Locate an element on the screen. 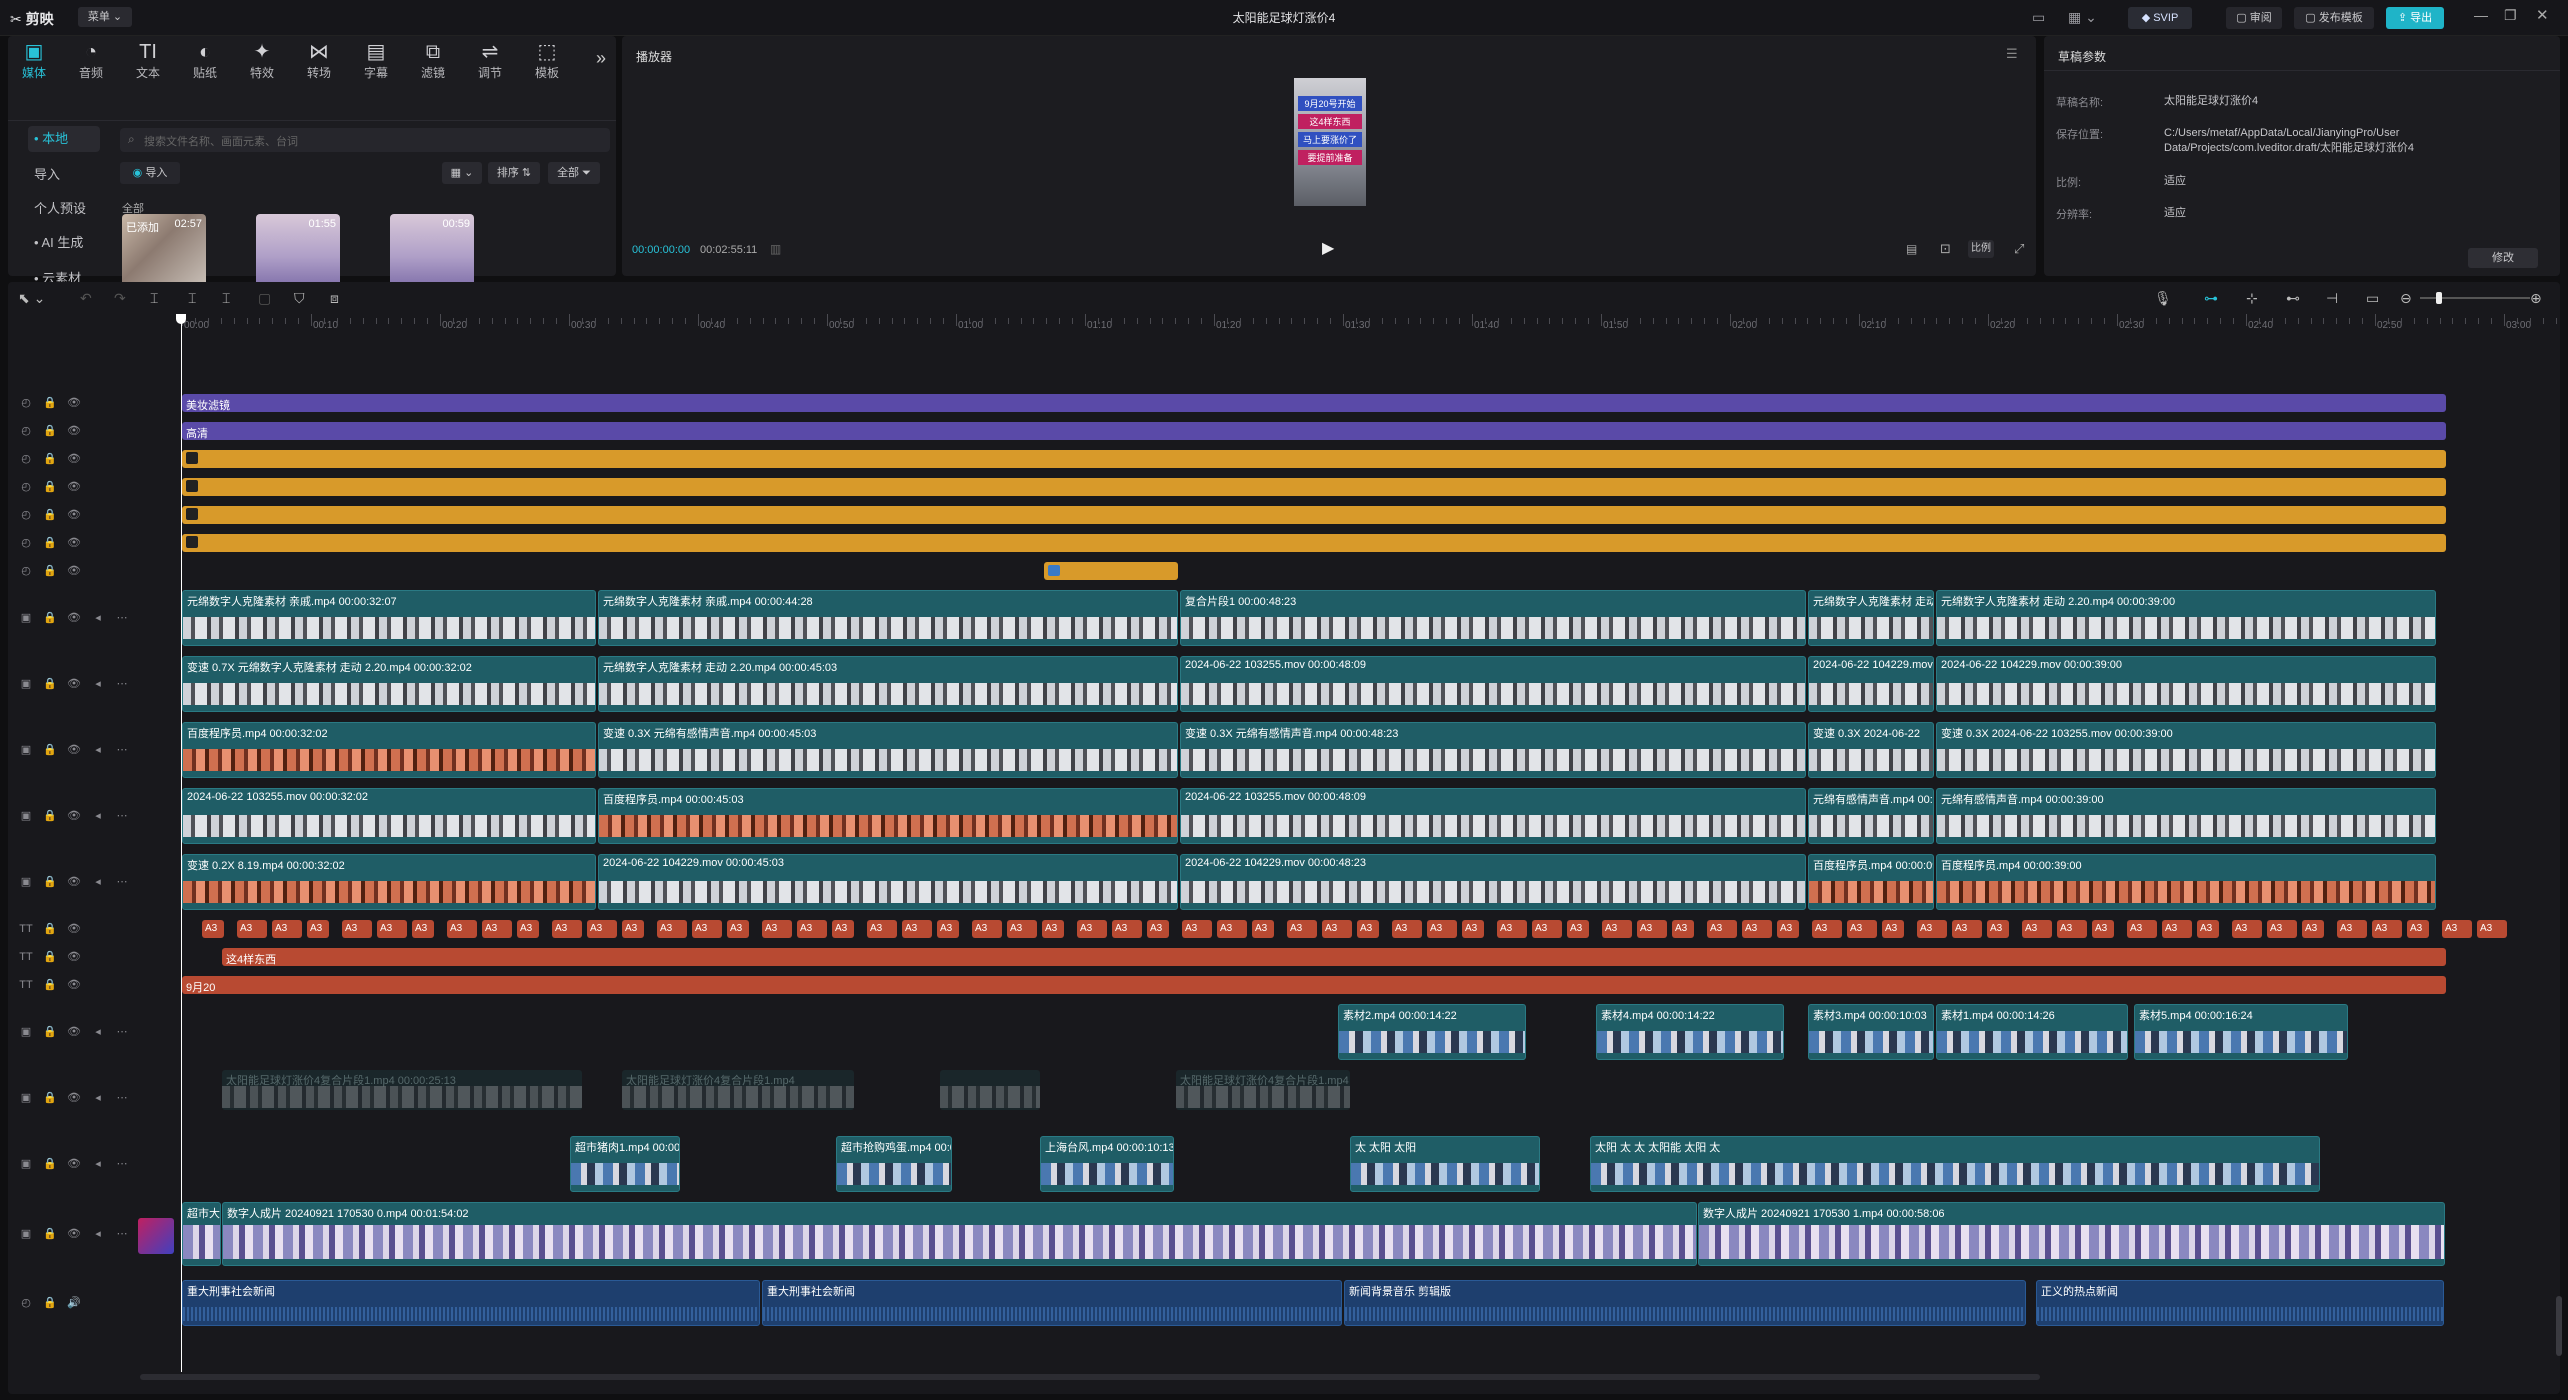 The width and height of the screenshot is (2568, 1400). video-clip: 2024-06-22 104229.mov 00:00:39:00 is located at coordinates (2186, 684).